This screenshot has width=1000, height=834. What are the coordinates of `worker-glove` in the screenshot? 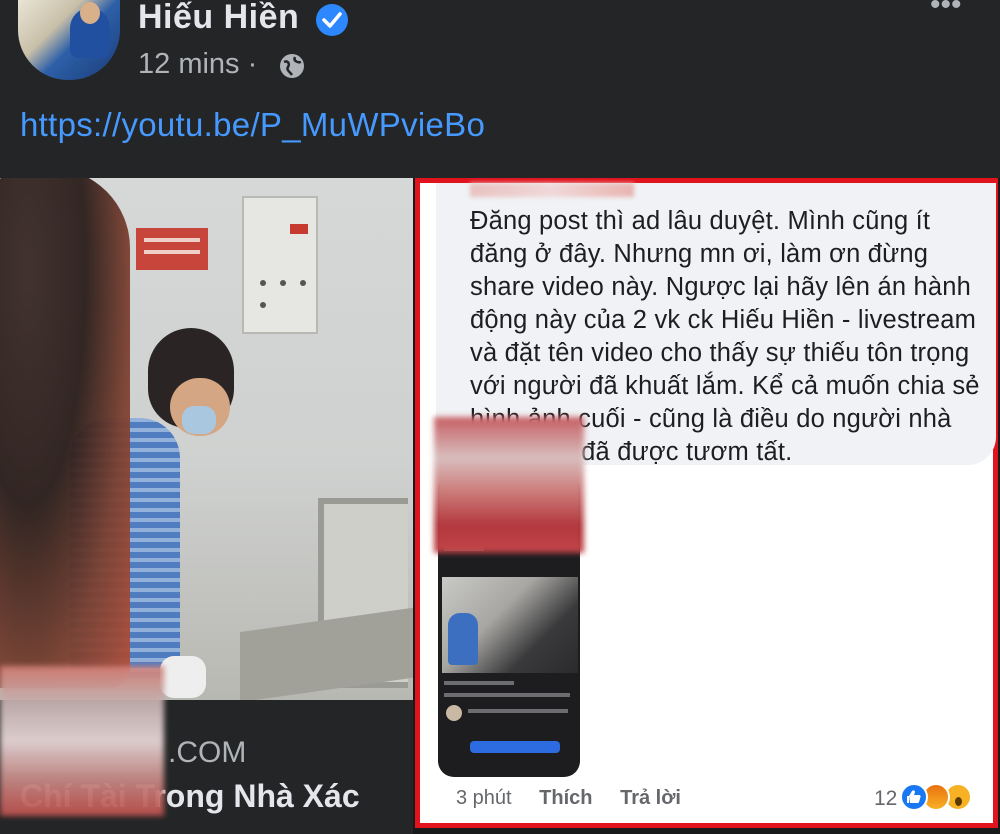 It's located at (183, 677).